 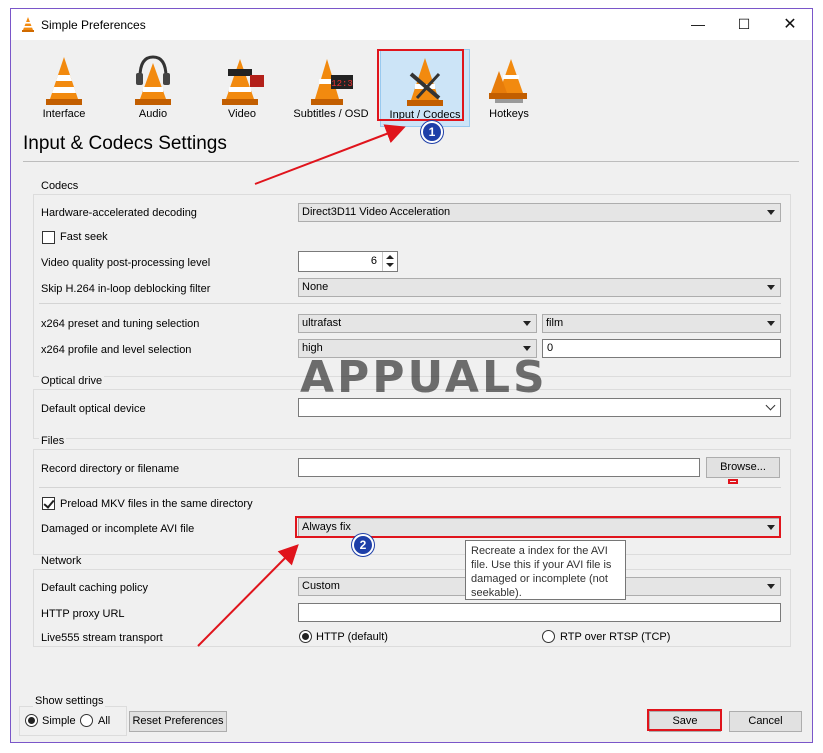 What do you see at coordinates (390, 265) in the screenshot?
I see `spin-down-icon` at bounding box center [390, 265].